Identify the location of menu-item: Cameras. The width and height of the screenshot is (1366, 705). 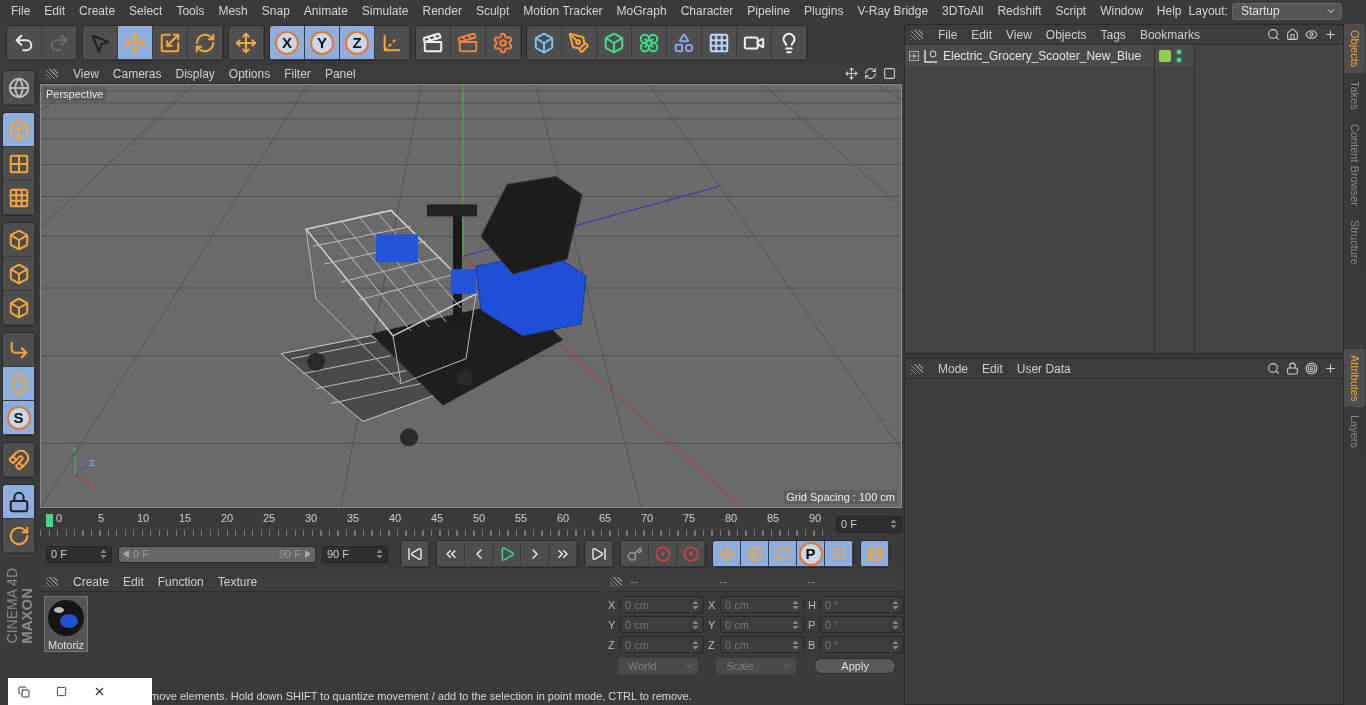
(137, 73).